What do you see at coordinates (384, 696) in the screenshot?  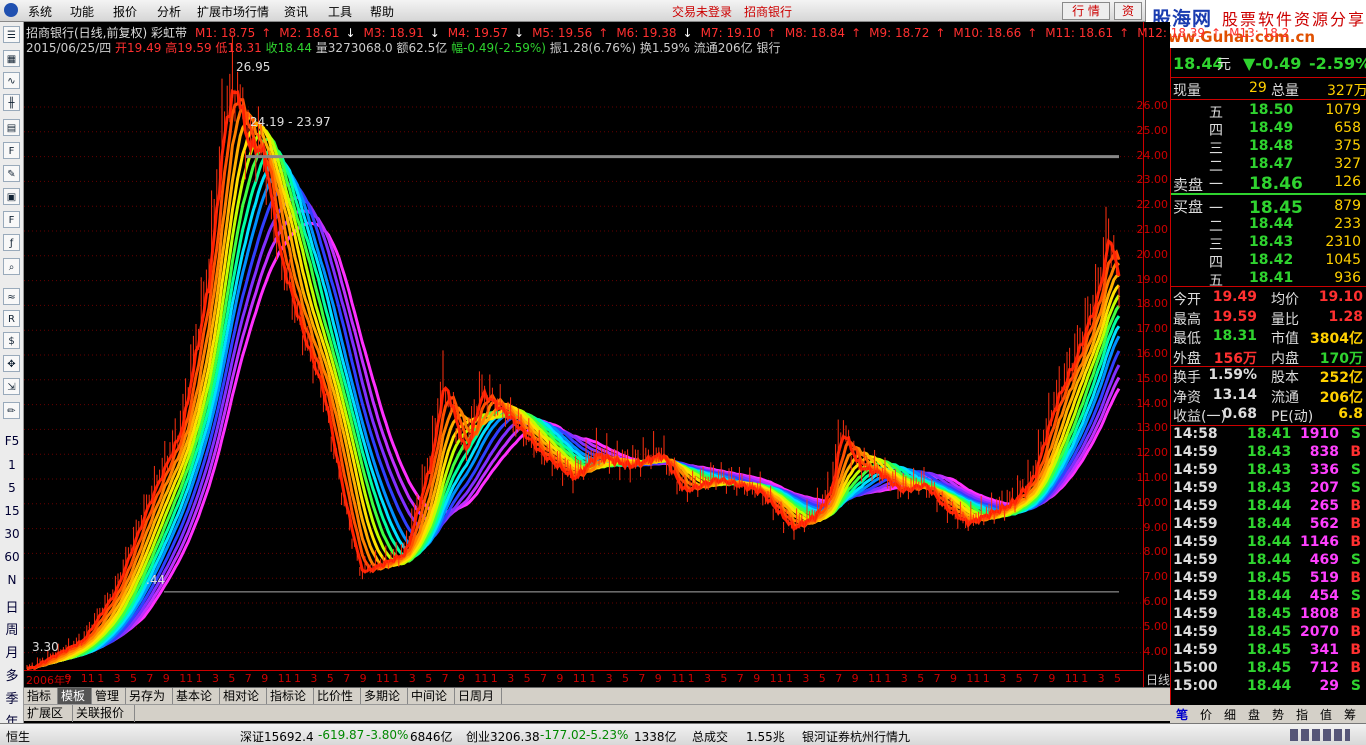 I see `tab-8: 多期论` at bounding box center [384, 696].